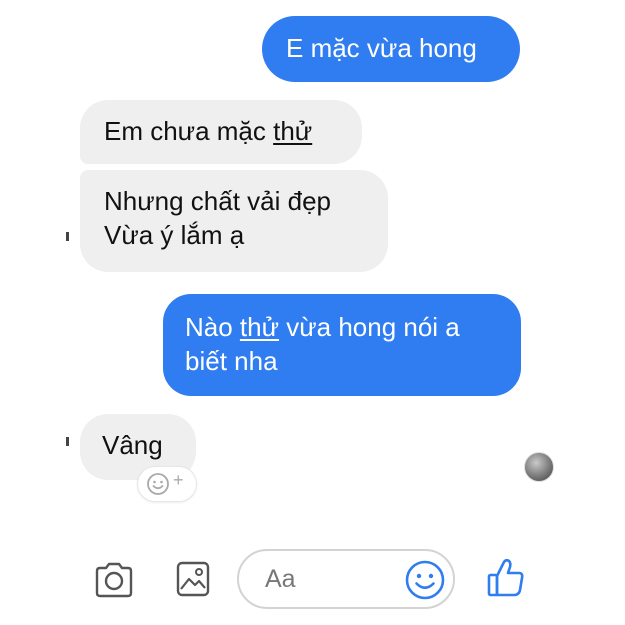 The image size is (625, 625). What do you see at coordinates (217, 201) in the screenshot?
I see `message-line: Nhưng chất vải đẹp` at bounding box center [217, 201].